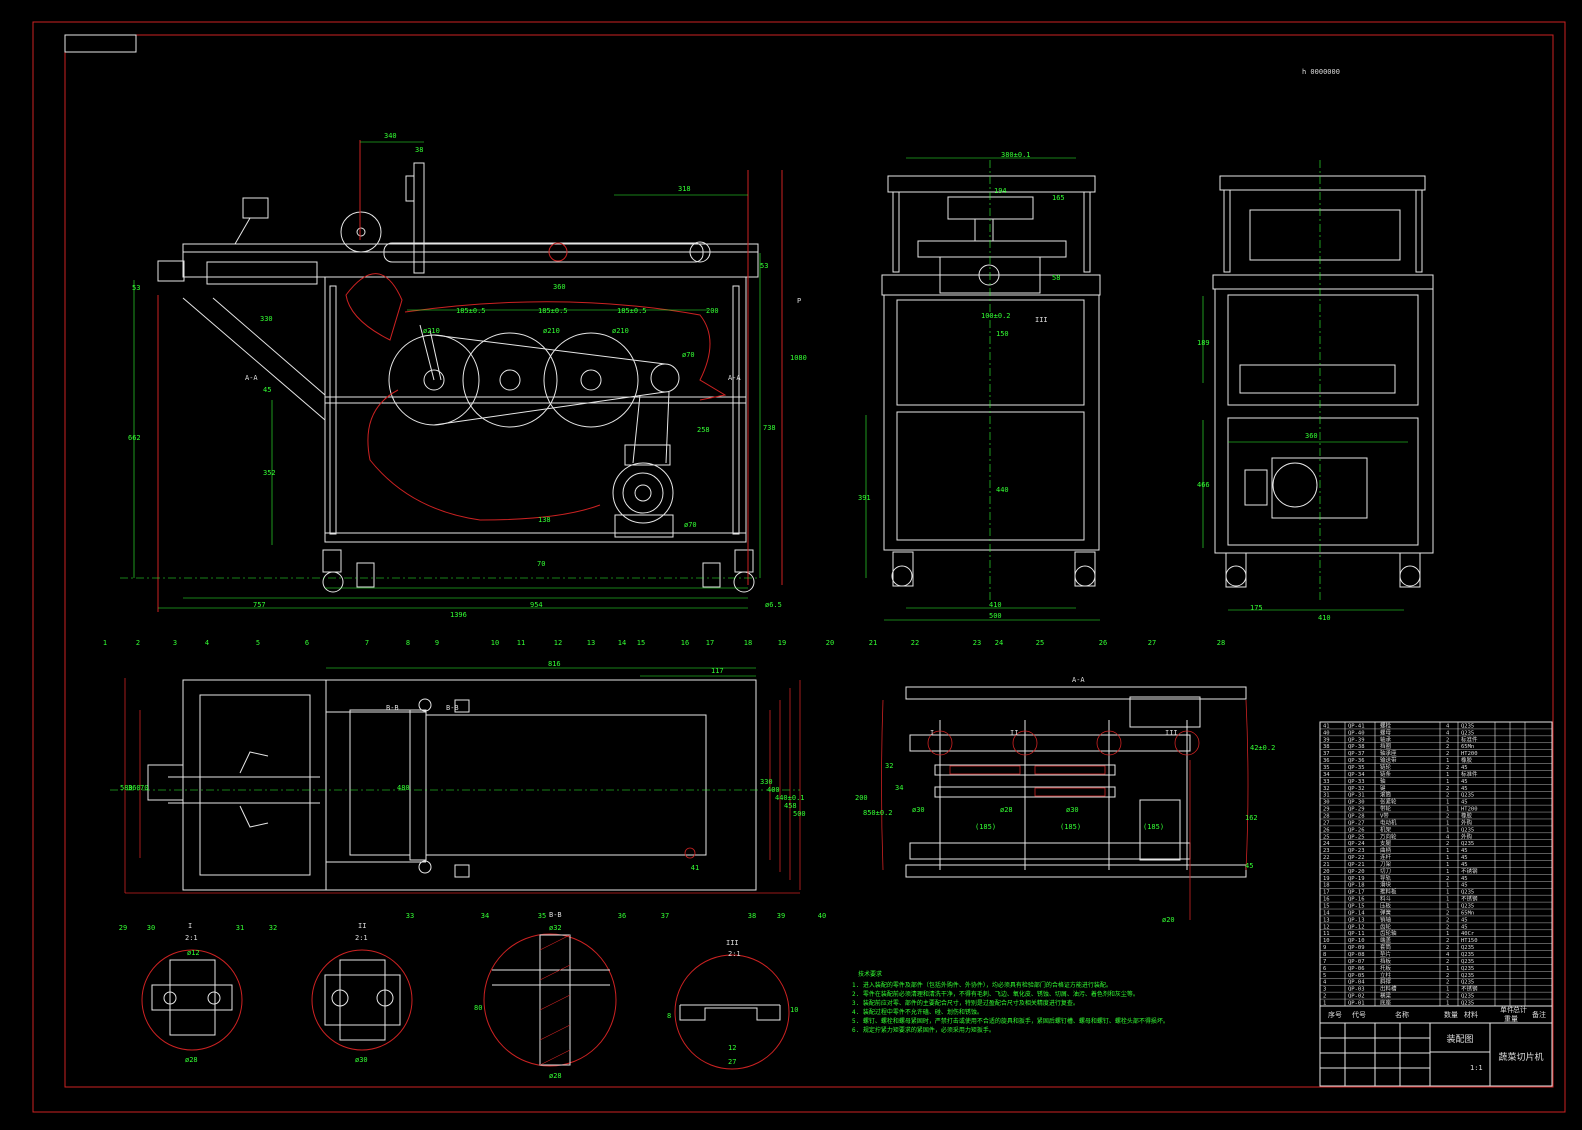 The width and height of the screenshot is (1582, 1130). Describe the element at coordinates (1383, 781) in the screenshot. I see `bom-cell: 轴` at that location.